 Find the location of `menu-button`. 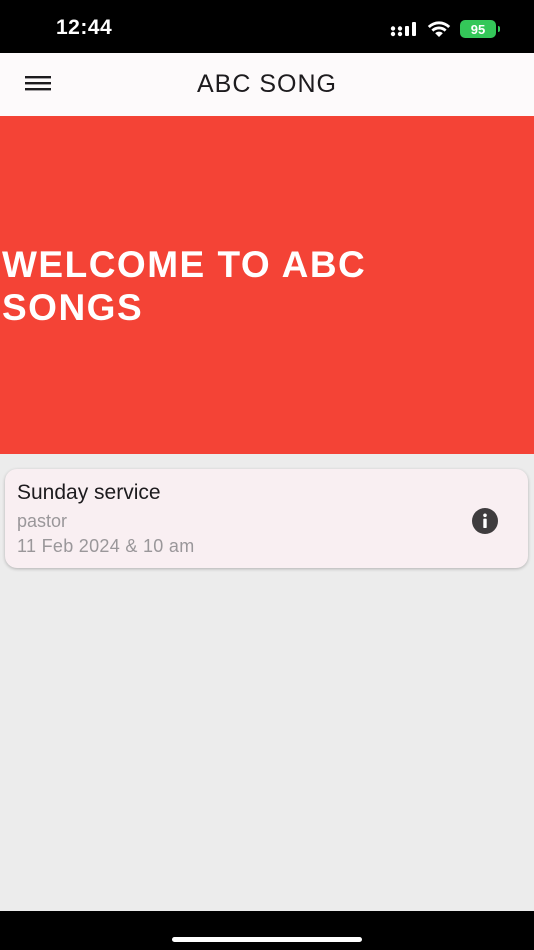

menu-button is located at coordinates (38, 85).